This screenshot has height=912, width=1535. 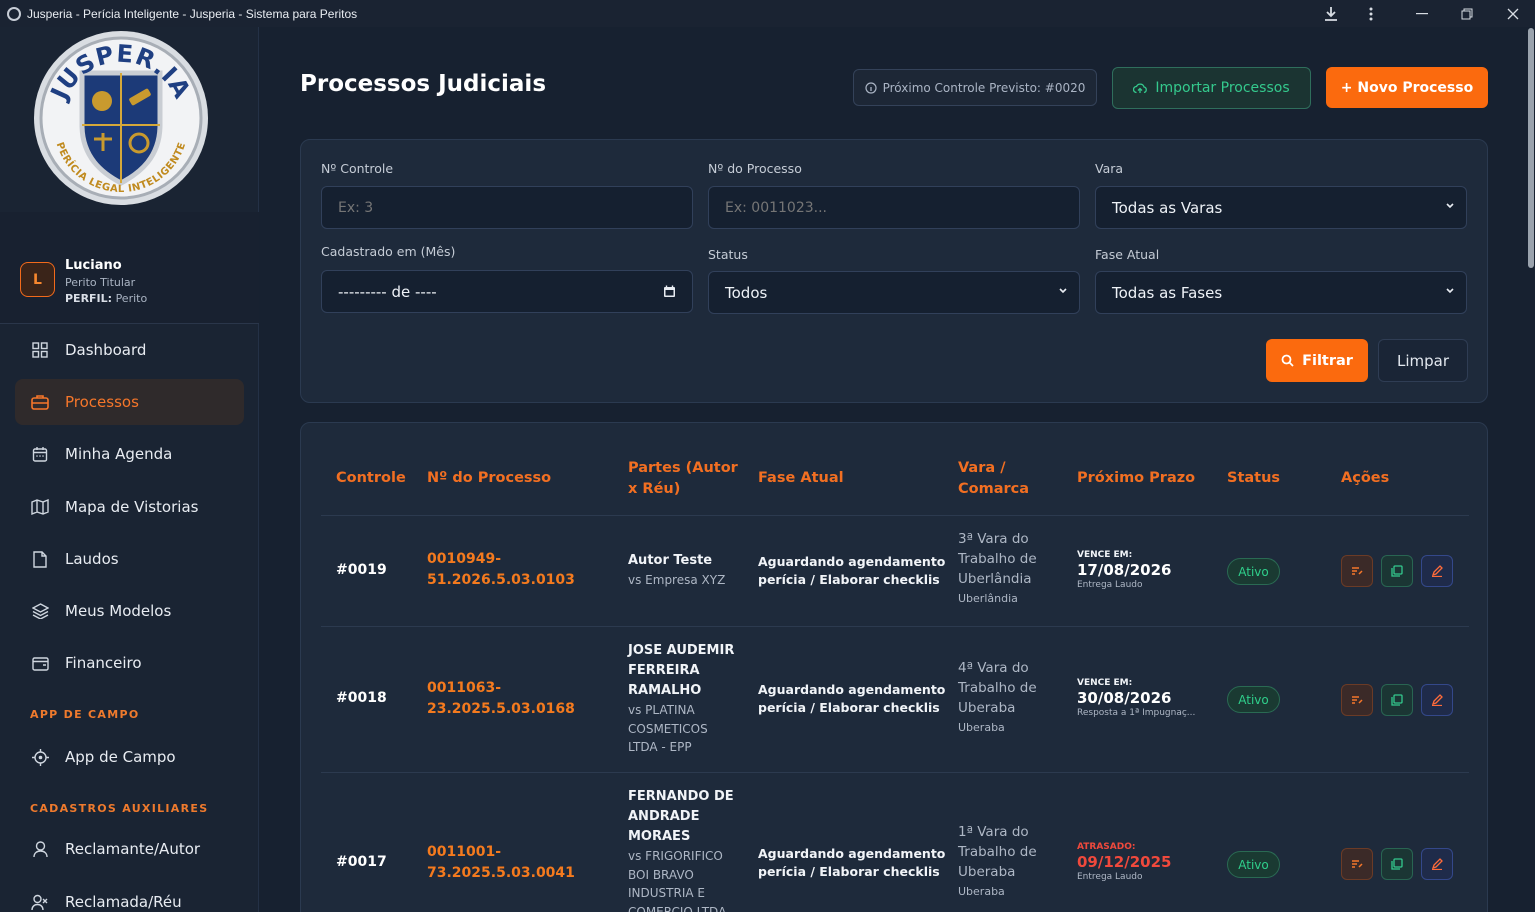 What do you see at coordinates (1136, 478) in the screenshot?
I see `col-prazo: Próximo Prazo` at bounding box center [1136, 478].